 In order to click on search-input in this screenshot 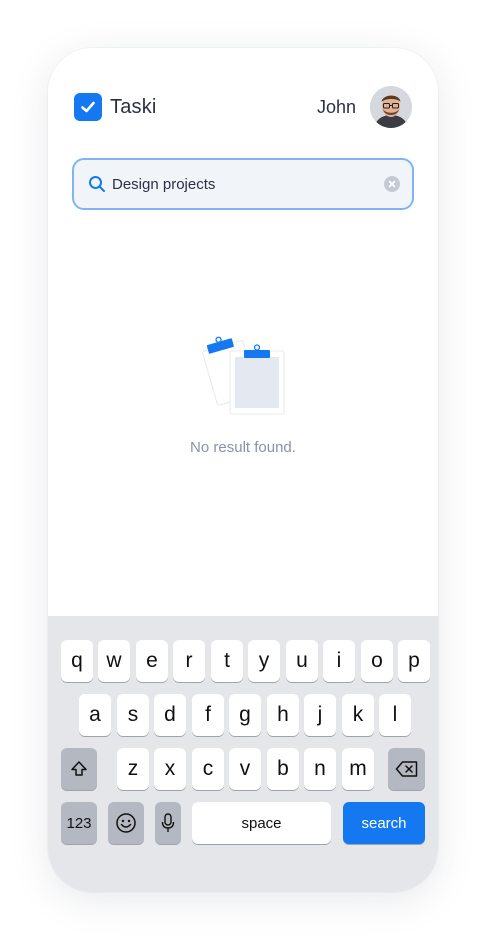, I will do `click(248, 184)`.